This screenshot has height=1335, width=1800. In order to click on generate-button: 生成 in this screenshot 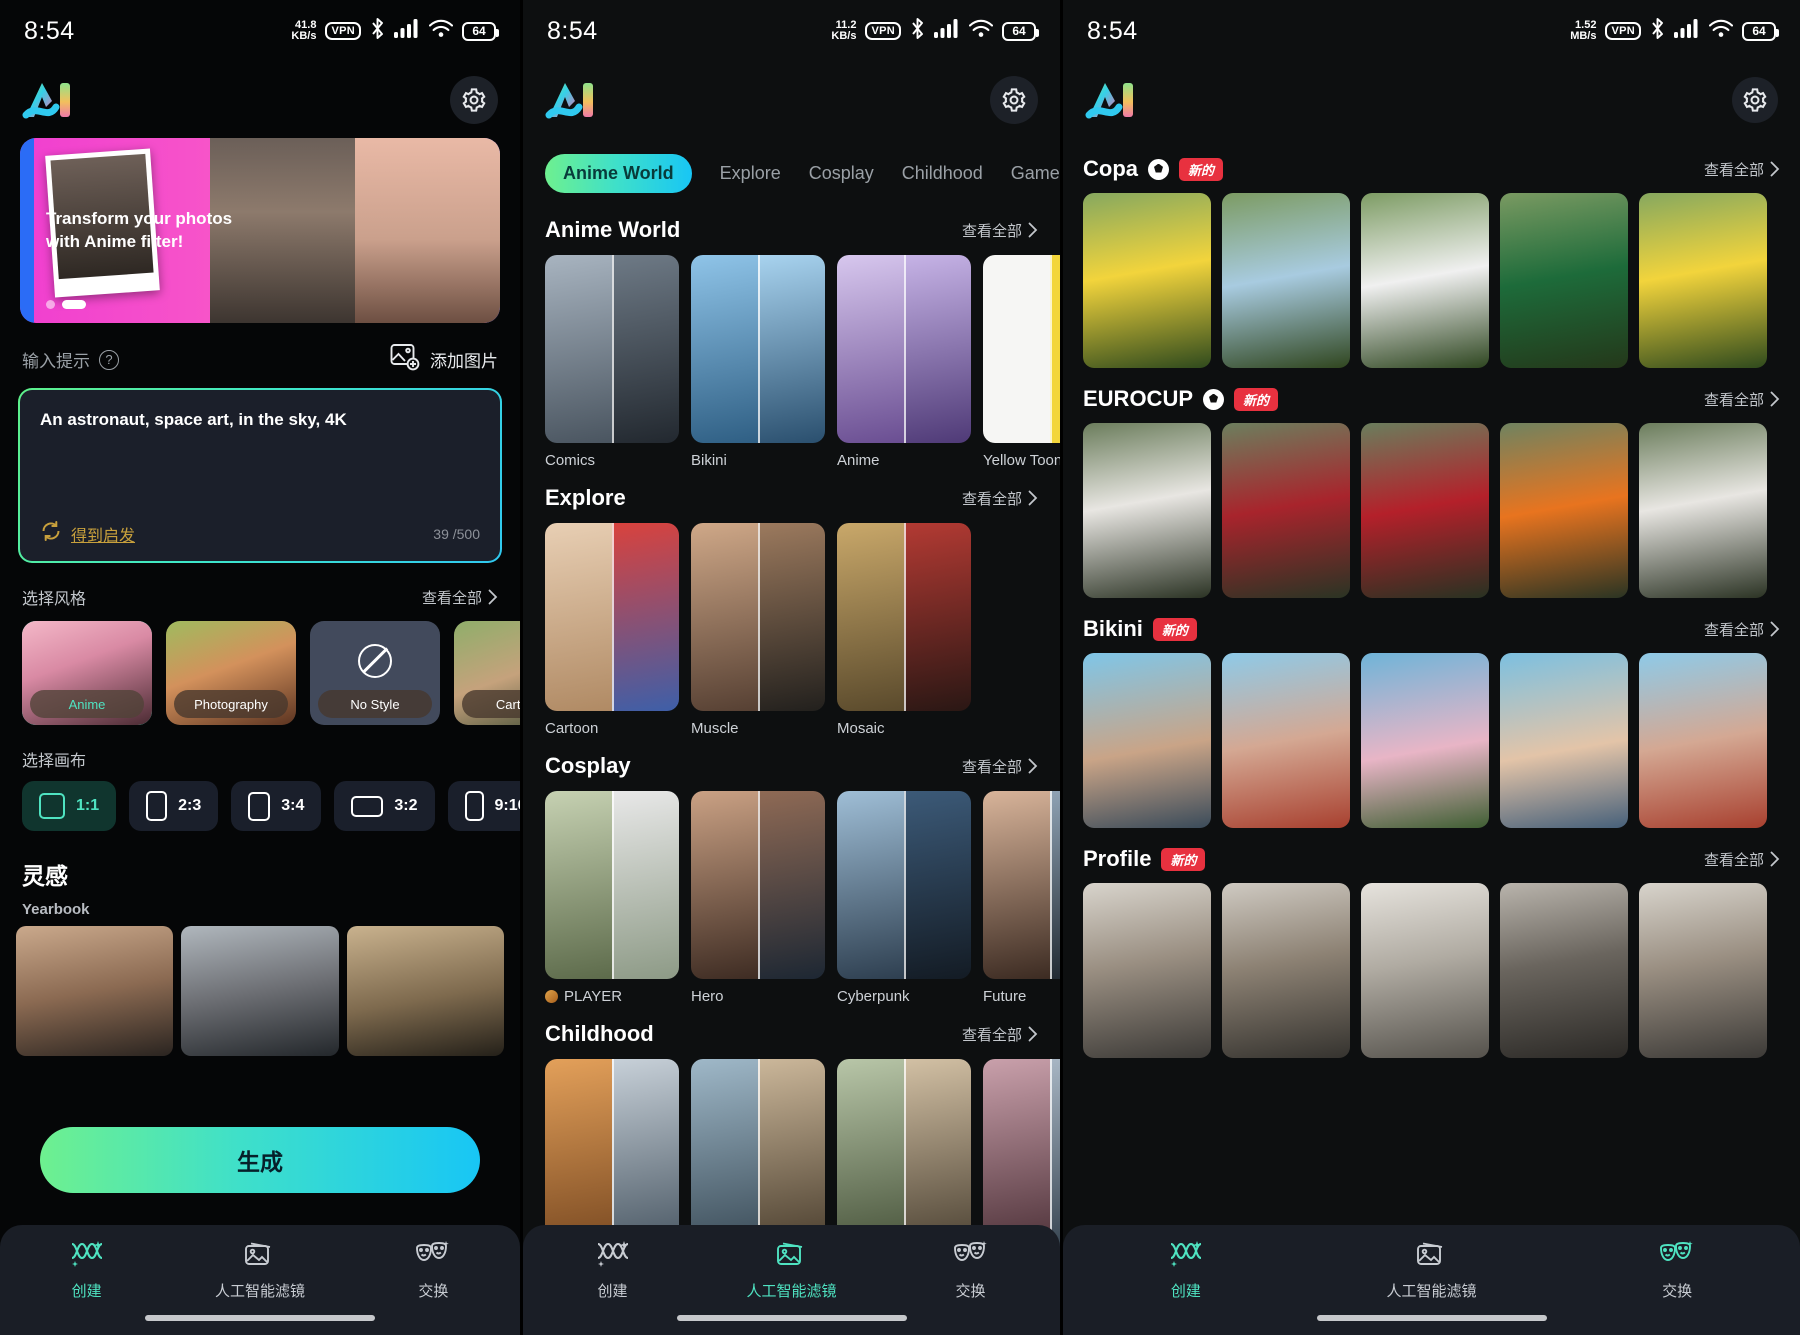, I will do `click(260, 1160)`.